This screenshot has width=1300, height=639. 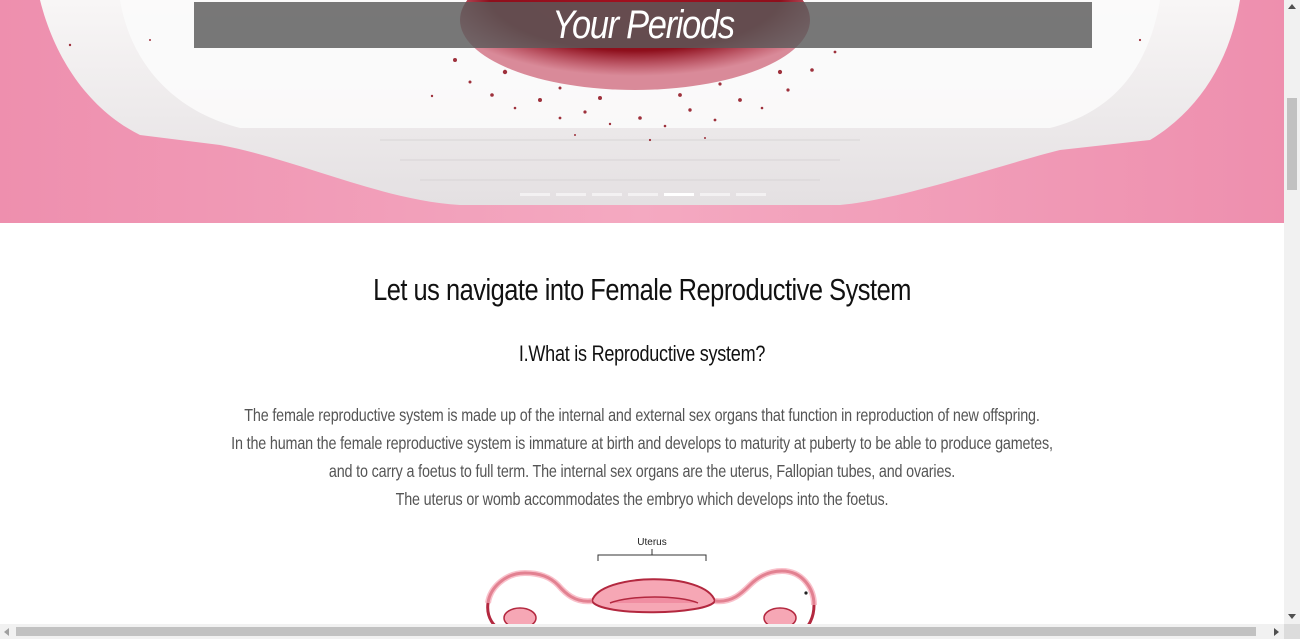 I want to click on scroll-right-arrow-icon, so click(x=1276, y=632).